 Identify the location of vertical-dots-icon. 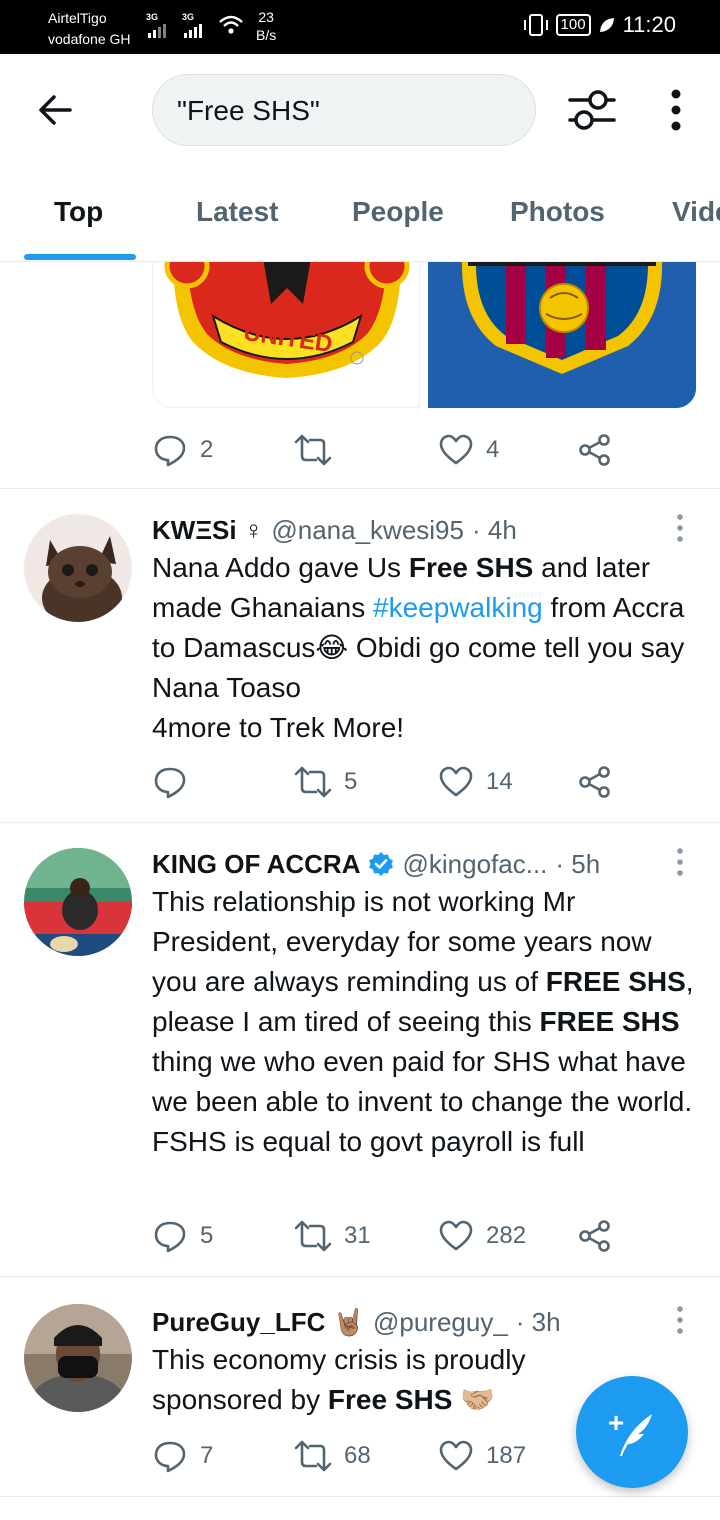
(676, 110).